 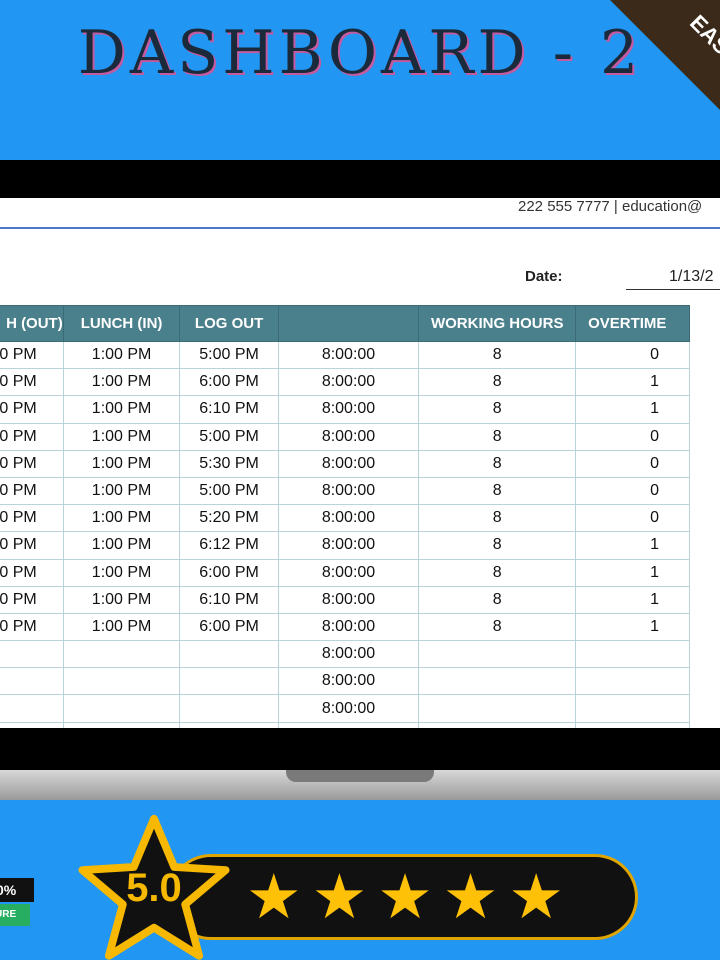 I want to click on table-row: 00 PM1:00 PM5:00 PM8:00:0080, so click(x=345, y=491).